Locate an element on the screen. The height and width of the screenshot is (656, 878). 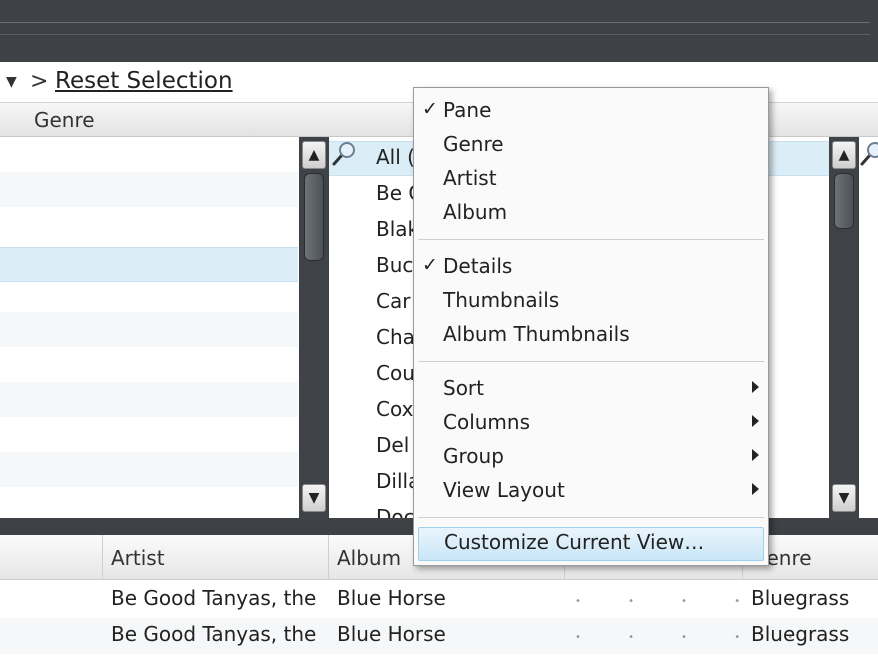
list-item: All ( is located at coordinates (395, 157).